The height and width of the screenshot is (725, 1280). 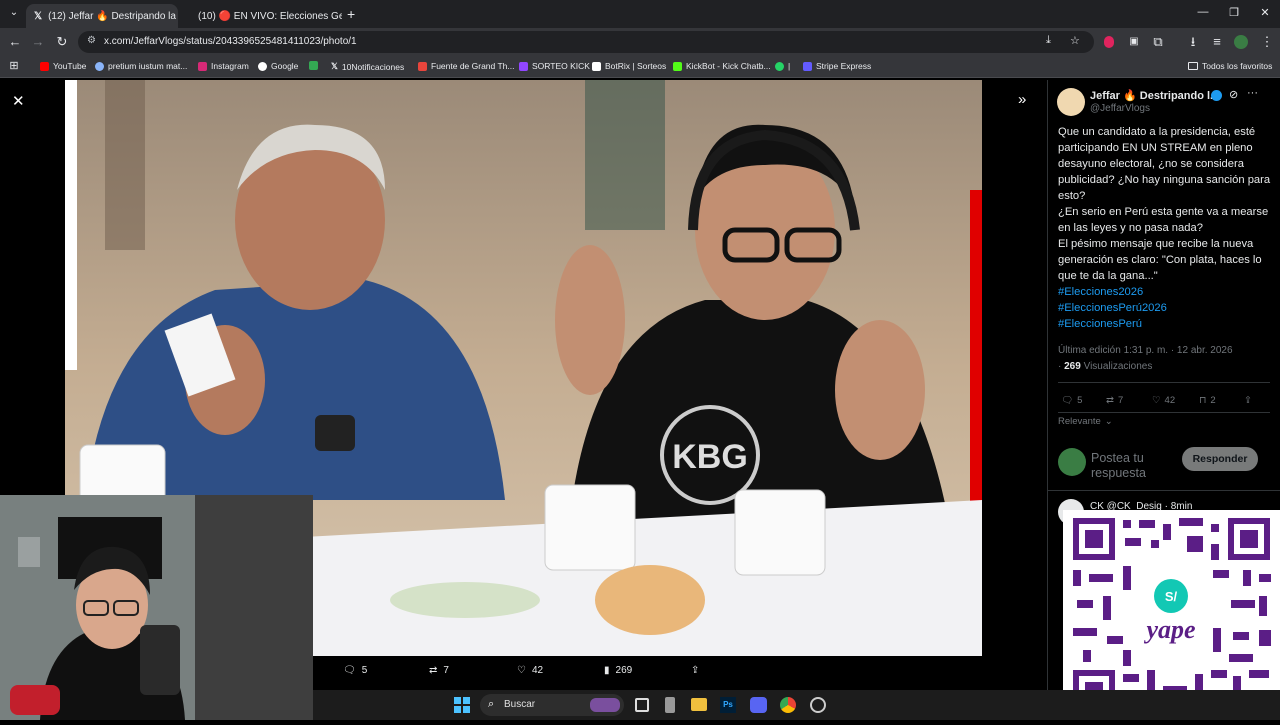 I want to click on extension-icon, so click(x=313, y=65).